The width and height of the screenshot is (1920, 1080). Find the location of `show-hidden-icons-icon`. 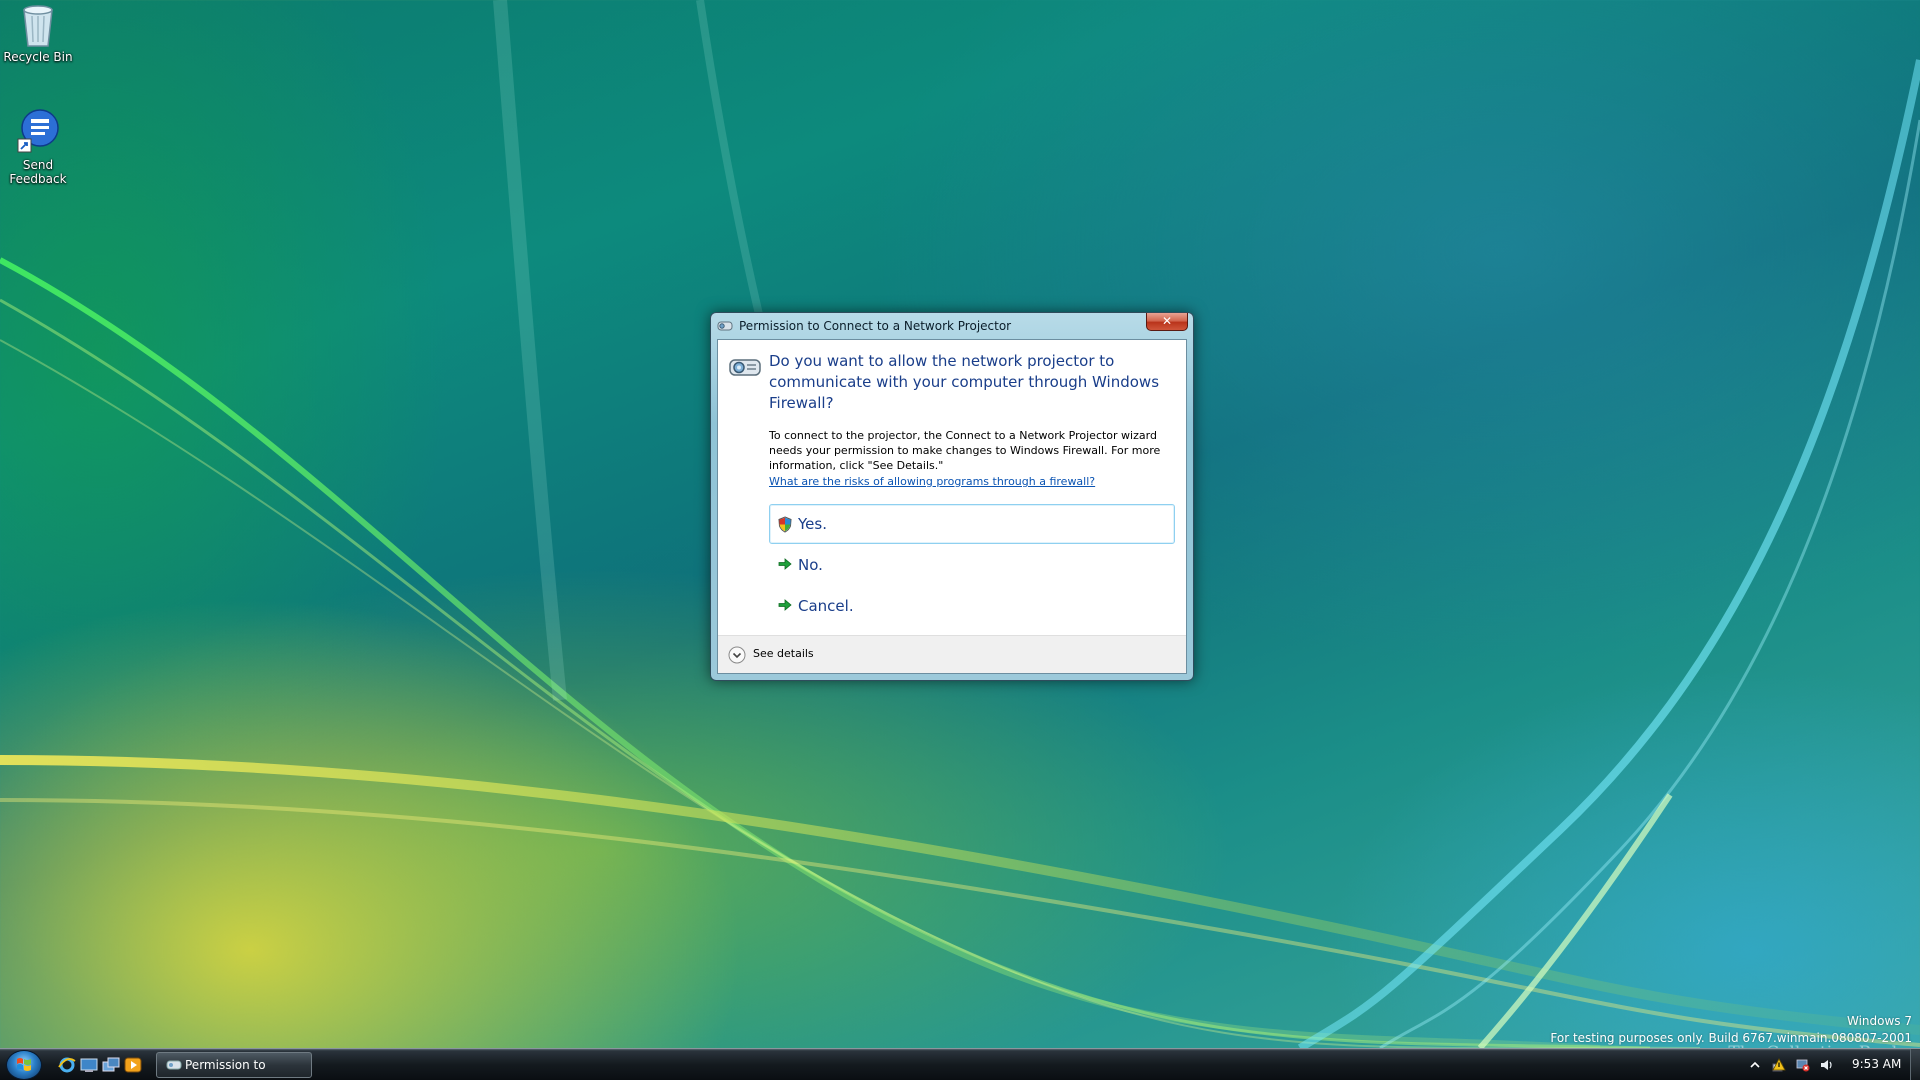

show-hidden-icons-icon is located at coordinates (1755, 1065).